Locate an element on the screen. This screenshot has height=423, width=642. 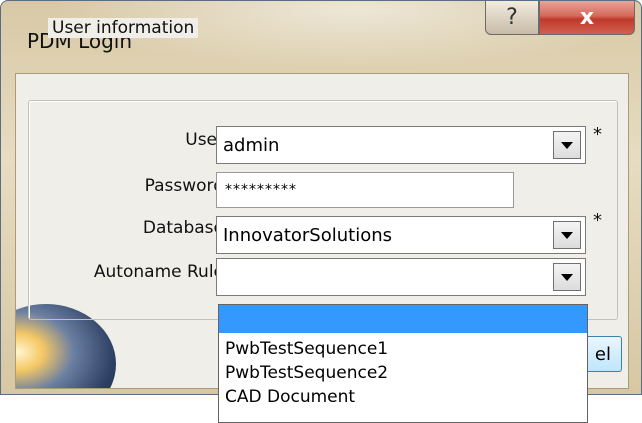
dropdown-option-cad-document: CAD Document is located at coordinates (403, 397).